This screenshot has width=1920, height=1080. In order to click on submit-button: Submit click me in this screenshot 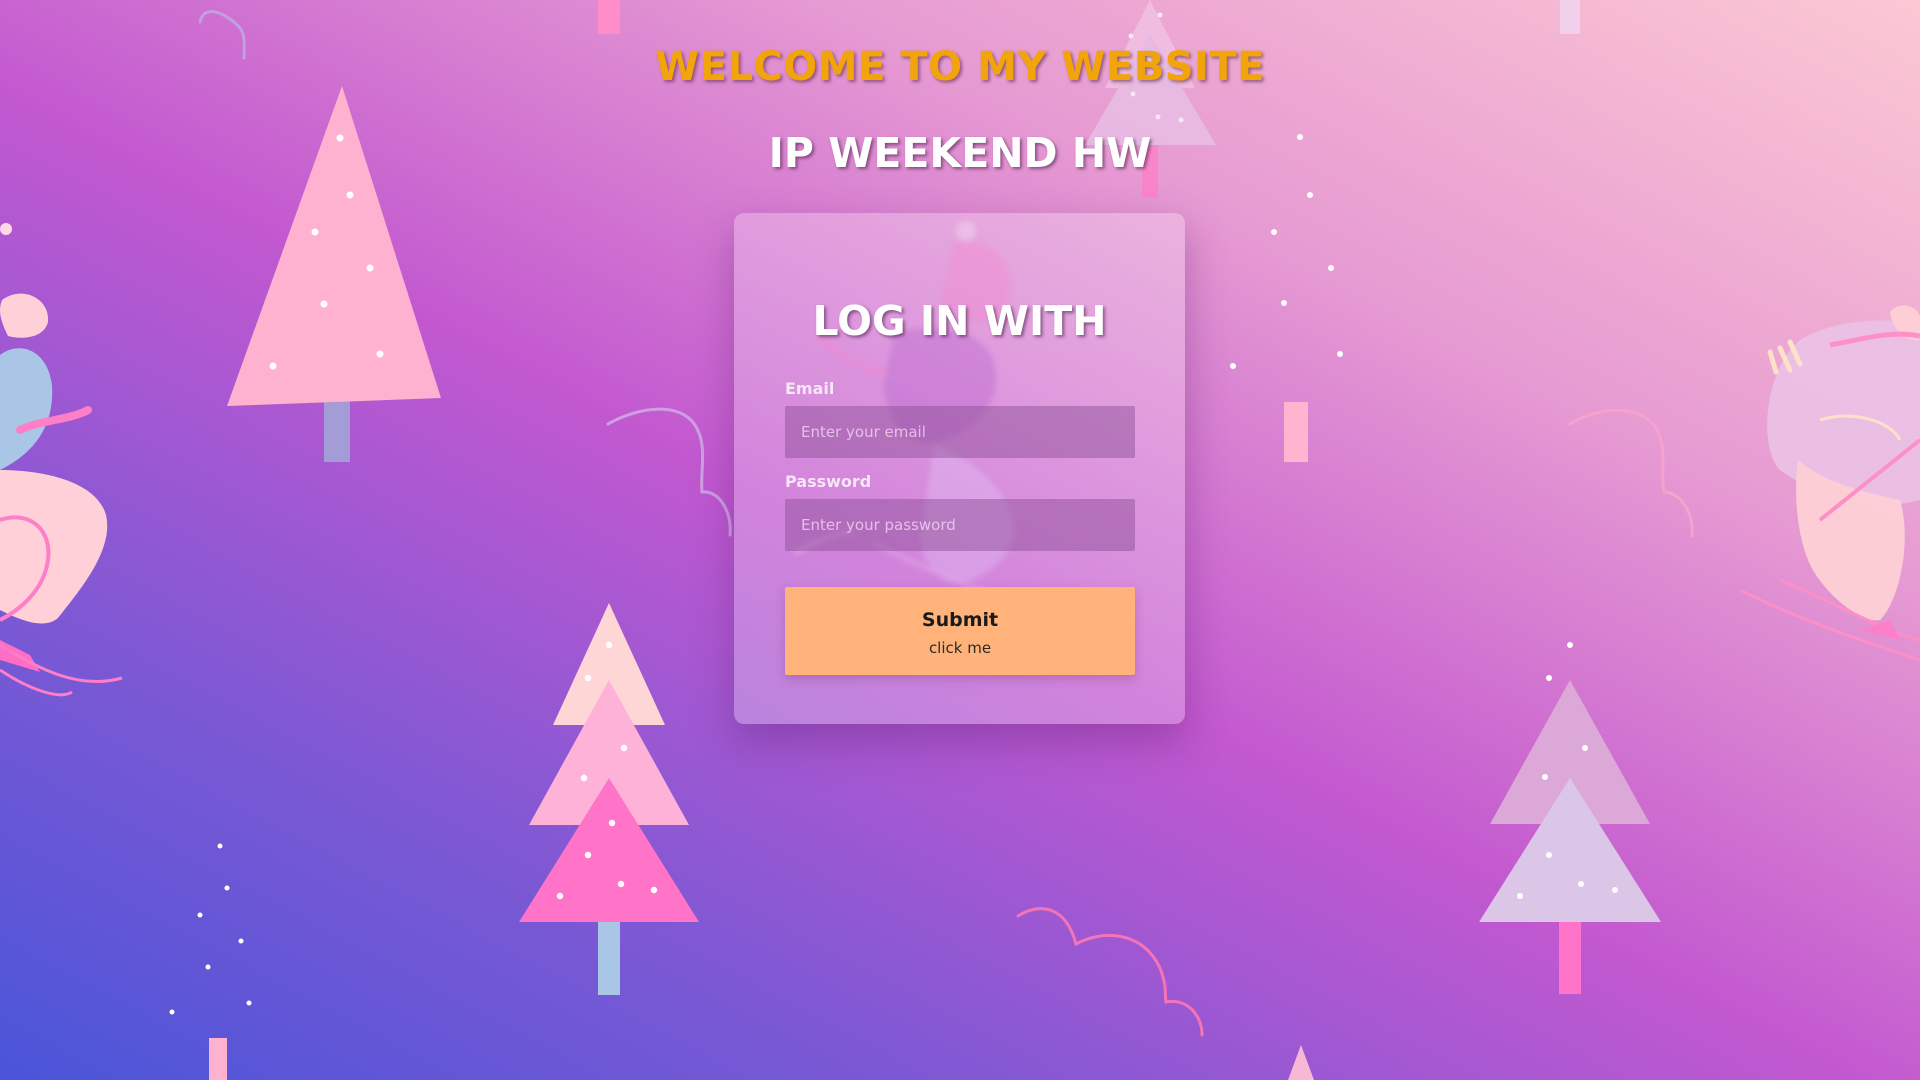, I will do `click(960, 631)`.